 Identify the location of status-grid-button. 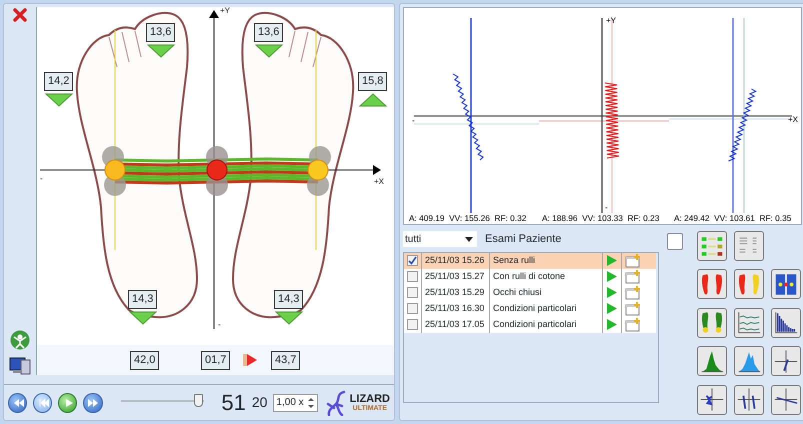
(712, 246).